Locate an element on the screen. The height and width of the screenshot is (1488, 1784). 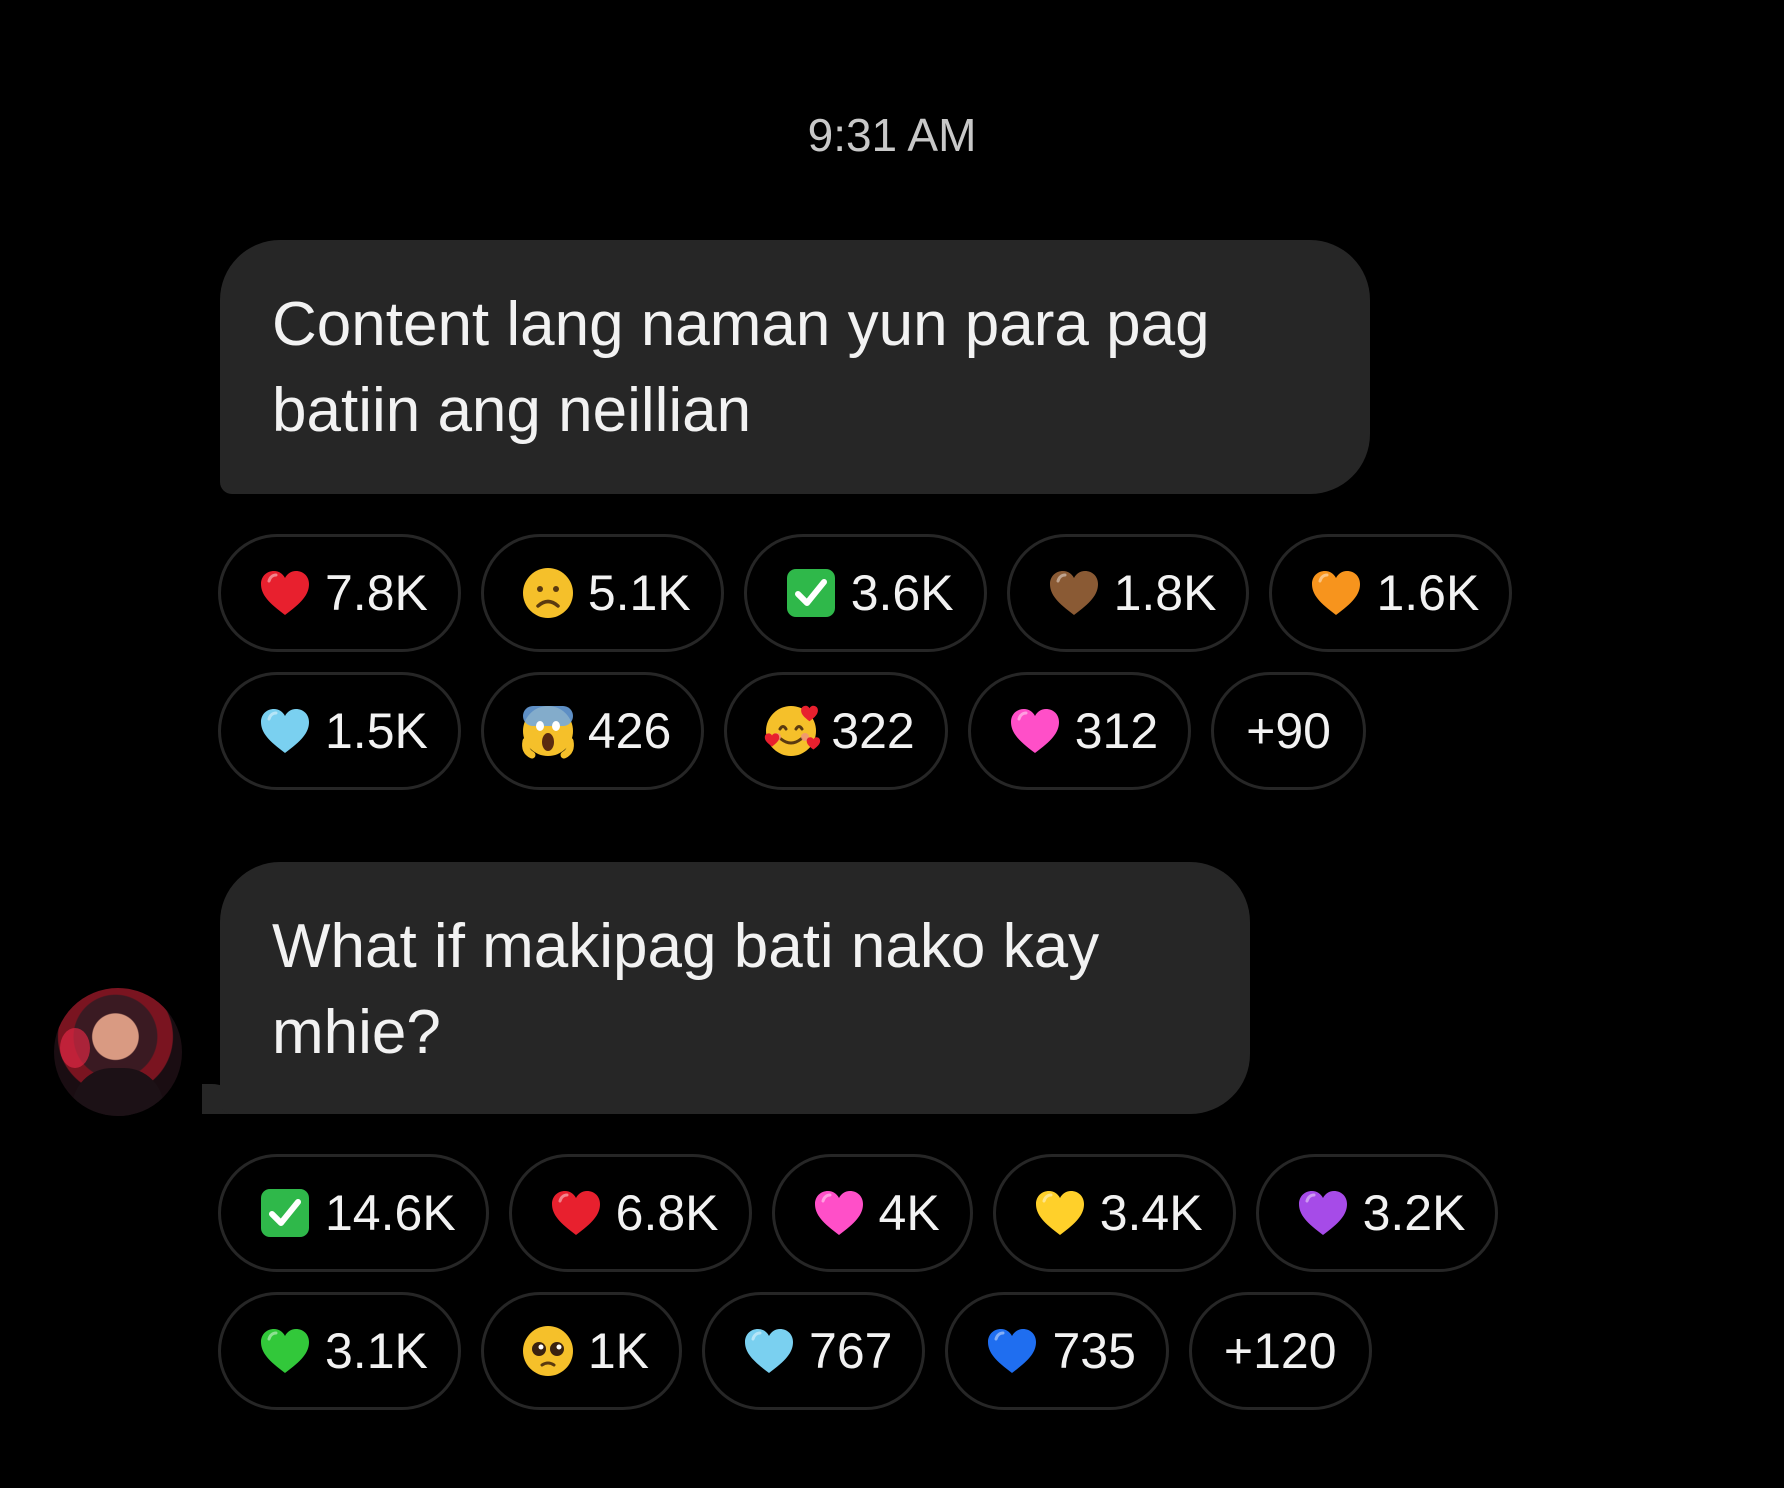
reaction-count: 767 is located at coordinates (851, 1351).